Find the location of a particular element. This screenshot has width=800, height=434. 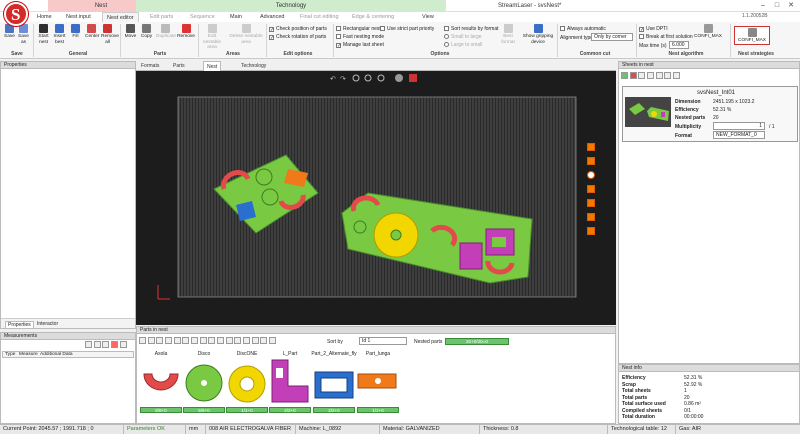

sheet-ok-icon is located at coordinates (624, 75).